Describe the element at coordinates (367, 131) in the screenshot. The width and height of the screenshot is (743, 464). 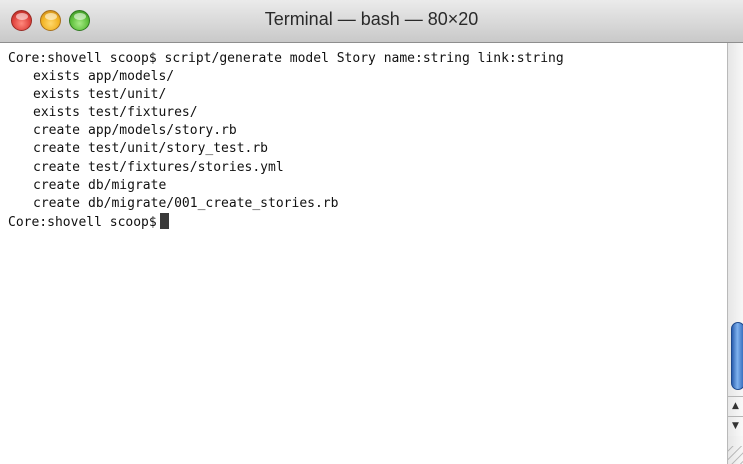
I see `output-line: create app/models/story.rb` at that location.